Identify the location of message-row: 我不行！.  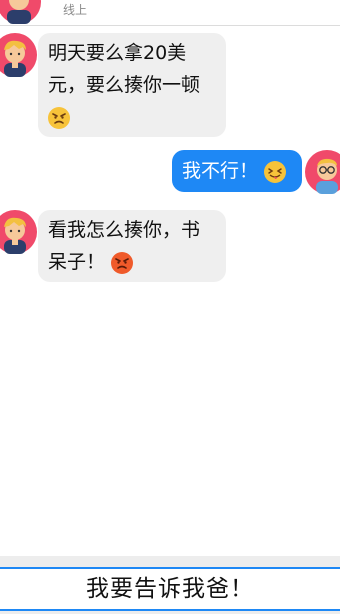
(170, 174).